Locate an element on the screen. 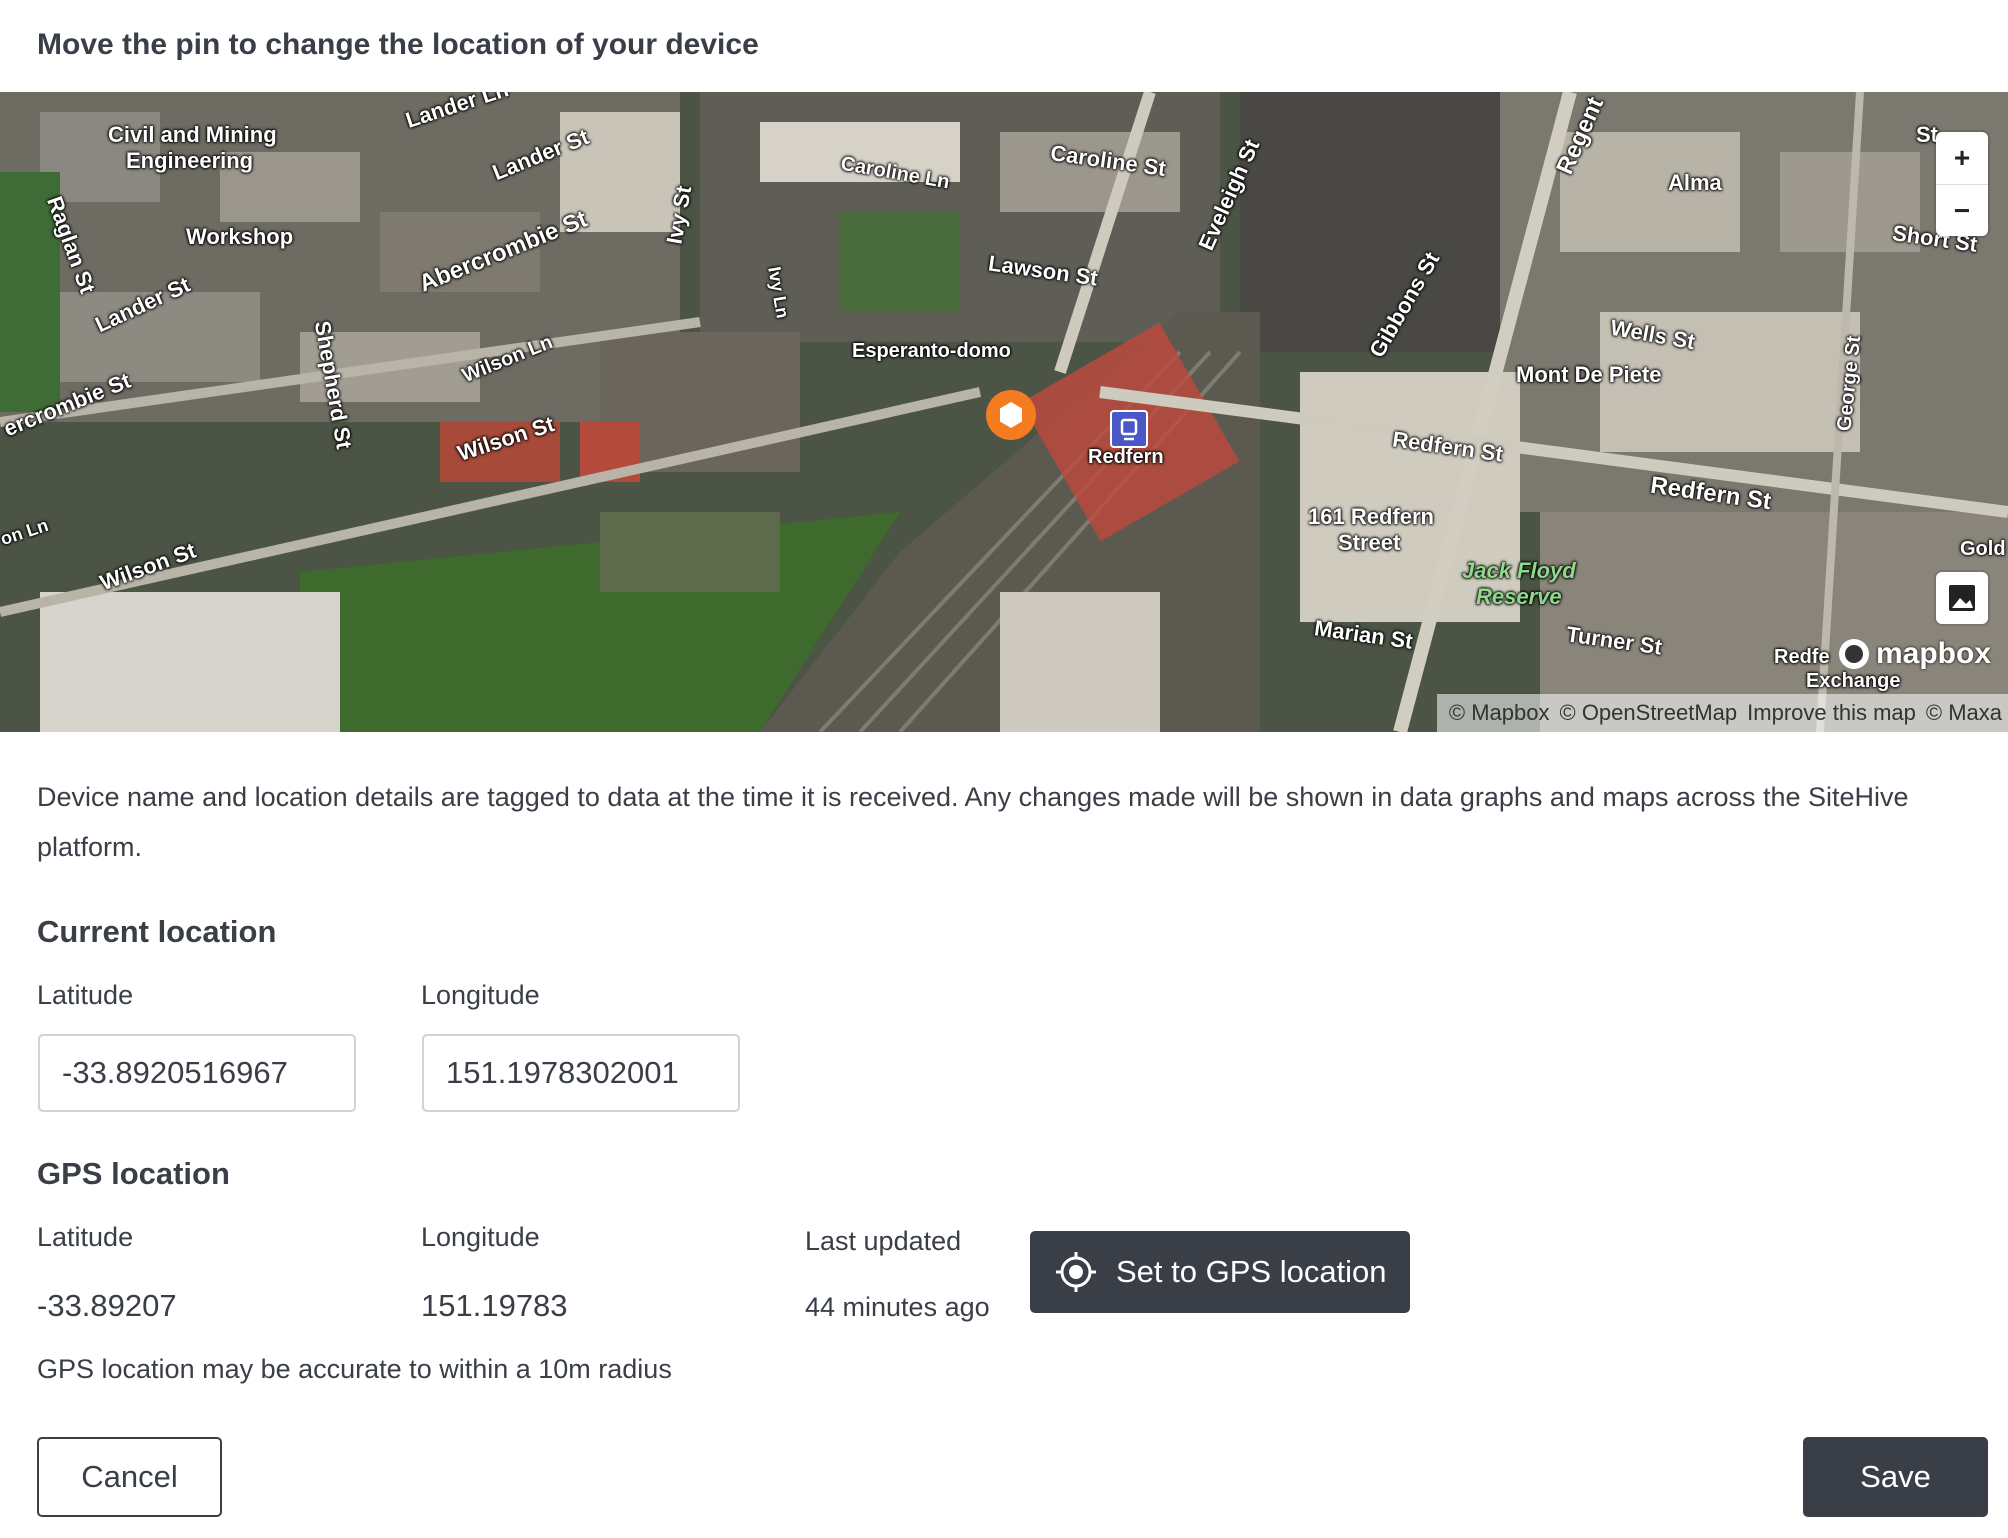  gps-latitude-value: -33.89207 is located at coordinates (107, 1305).